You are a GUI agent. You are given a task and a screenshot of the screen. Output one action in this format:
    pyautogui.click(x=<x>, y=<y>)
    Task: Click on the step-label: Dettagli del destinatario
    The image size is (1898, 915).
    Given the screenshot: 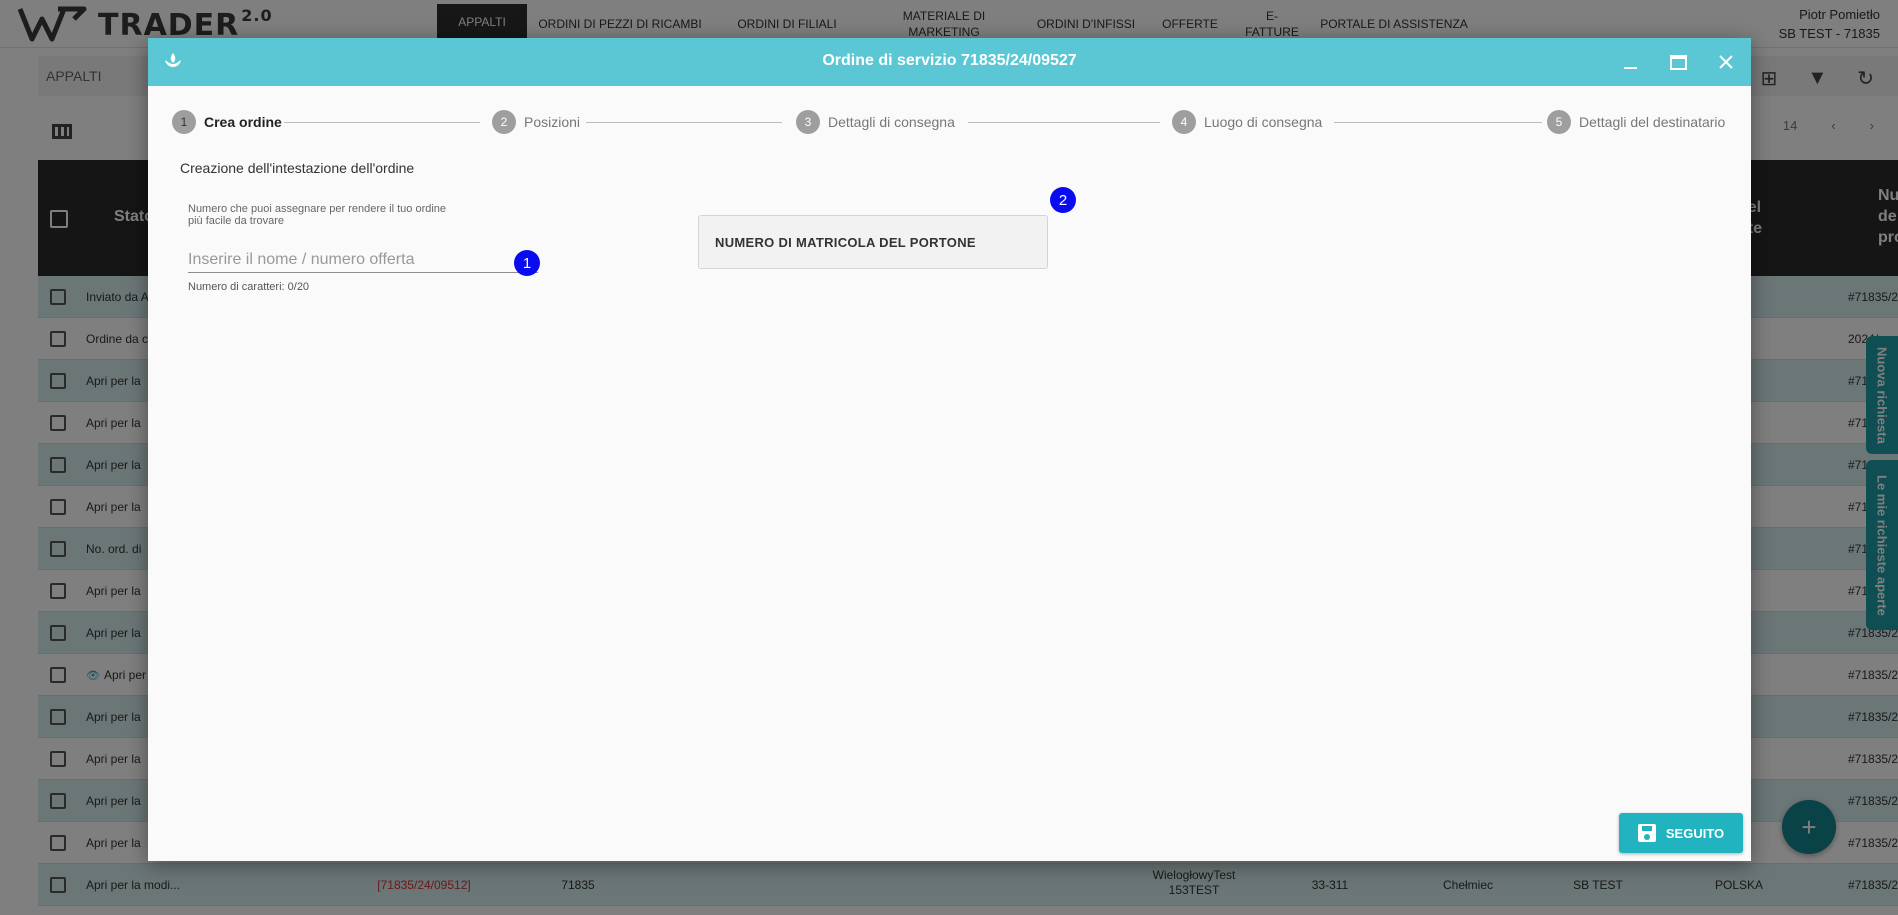 What is the action you would take?
    pyautogui.click(x=1652, y=122)
    